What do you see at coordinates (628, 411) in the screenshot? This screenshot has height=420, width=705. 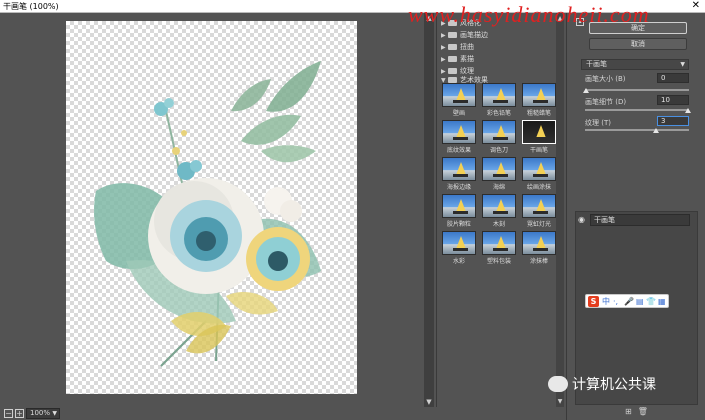 I see `new-layer-icon: ⊞` at bounding box center [628, 411].